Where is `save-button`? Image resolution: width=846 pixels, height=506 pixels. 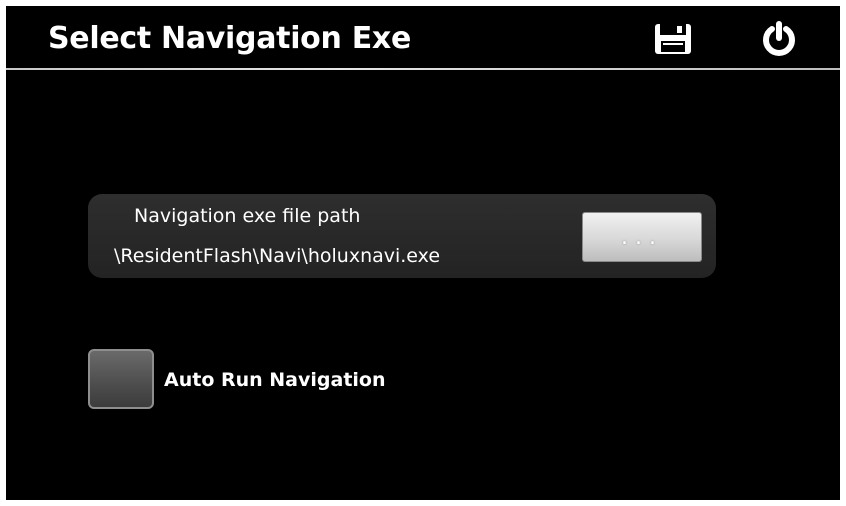 save-button is located at coordinates (673, 39).